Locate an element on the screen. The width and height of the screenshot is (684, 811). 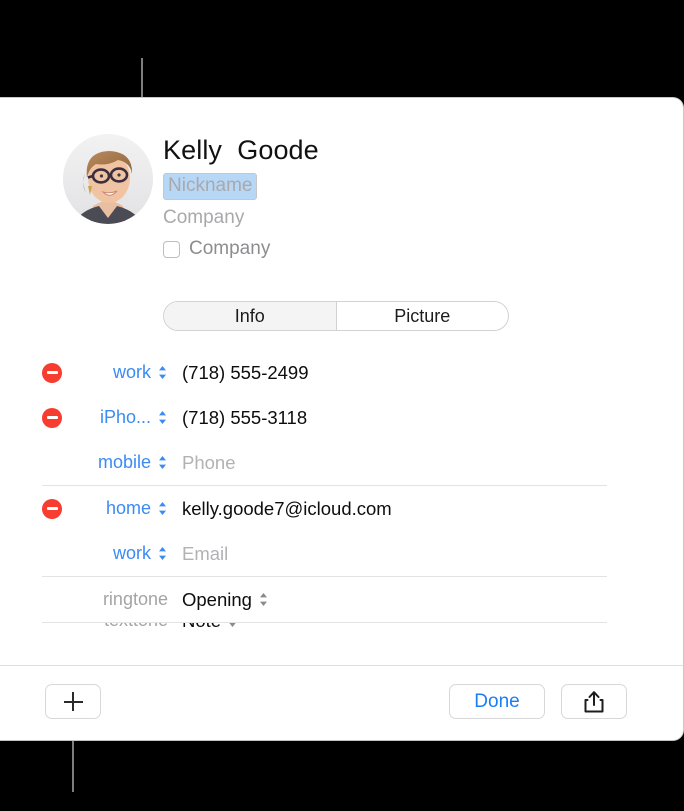
company-checkbox-row: Company is located at coordinates (241, 249).